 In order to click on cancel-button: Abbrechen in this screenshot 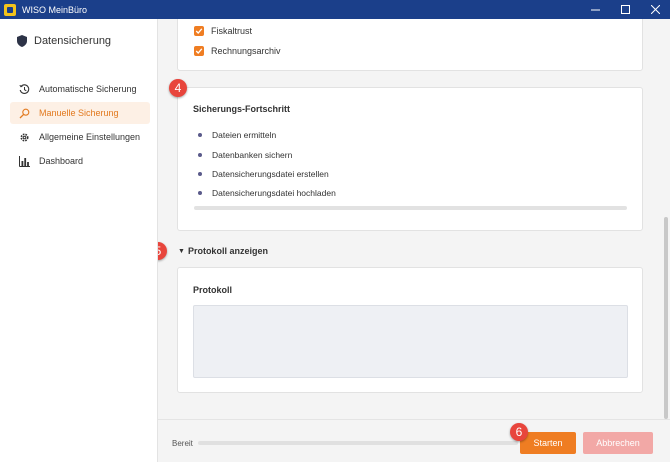, I will do `click(618, 443)`.